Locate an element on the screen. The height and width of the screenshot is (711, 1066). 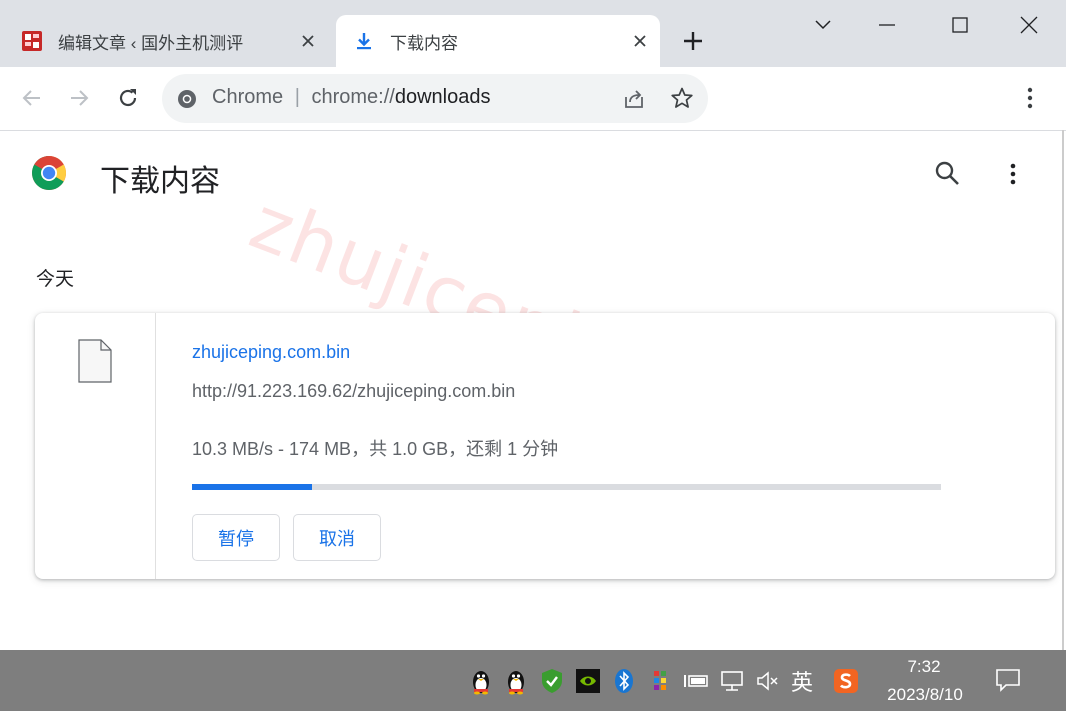
star-icon is located at coordinates (682, 97).